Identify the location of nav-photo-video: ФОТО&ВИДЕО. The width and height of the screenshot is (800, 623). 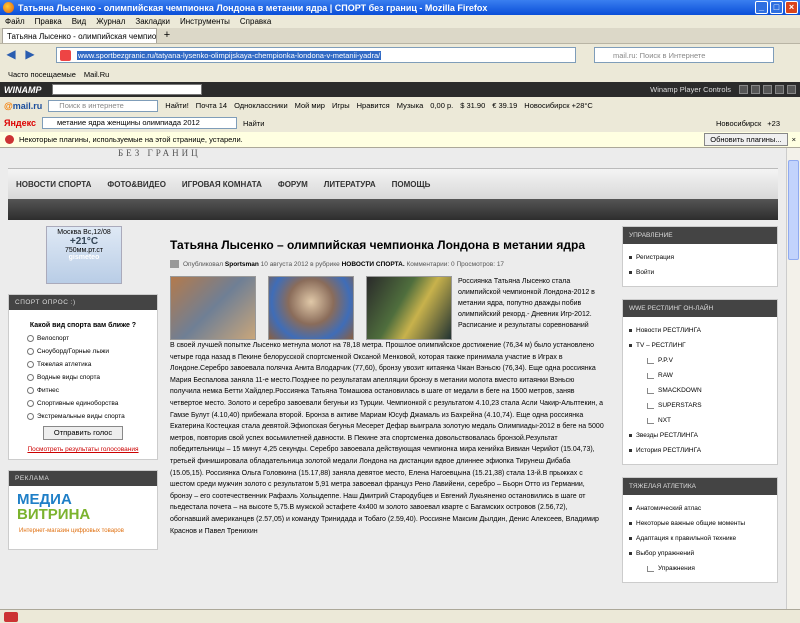
(136, 184).